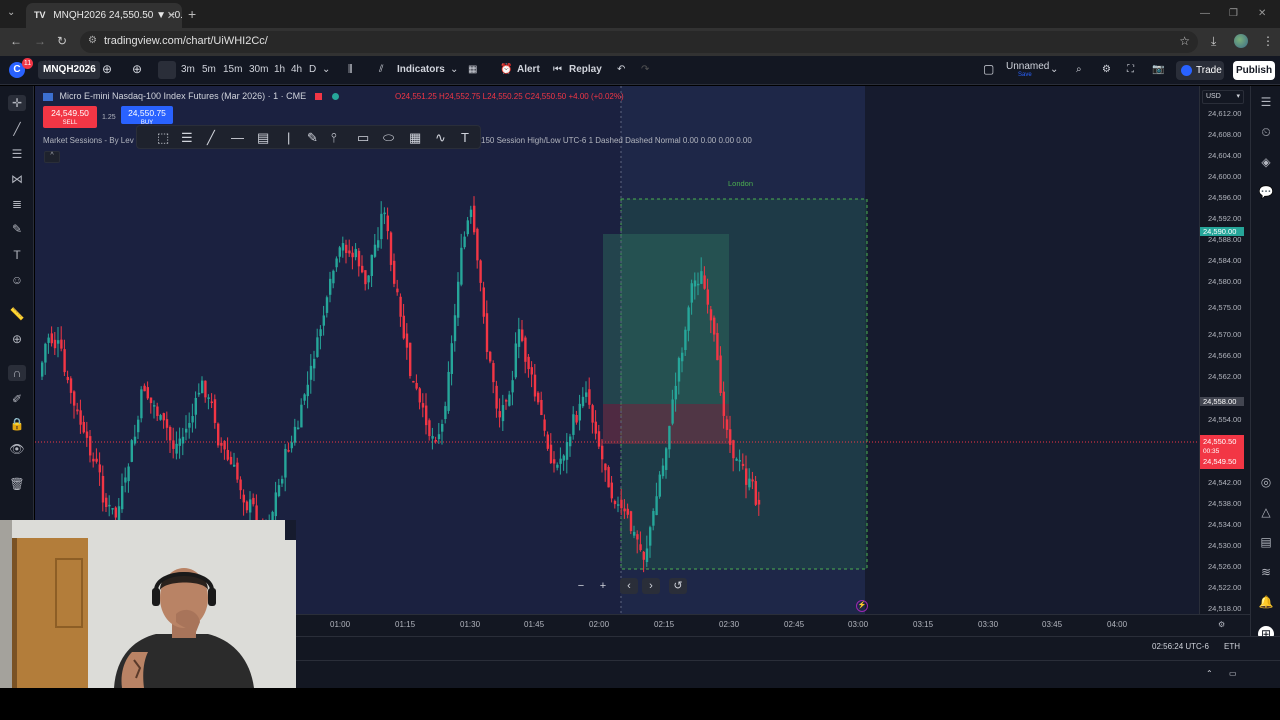  Describe the element at coordinates (17, 424) in the screenshot. I see `lock-icon: 🔒` at that location.